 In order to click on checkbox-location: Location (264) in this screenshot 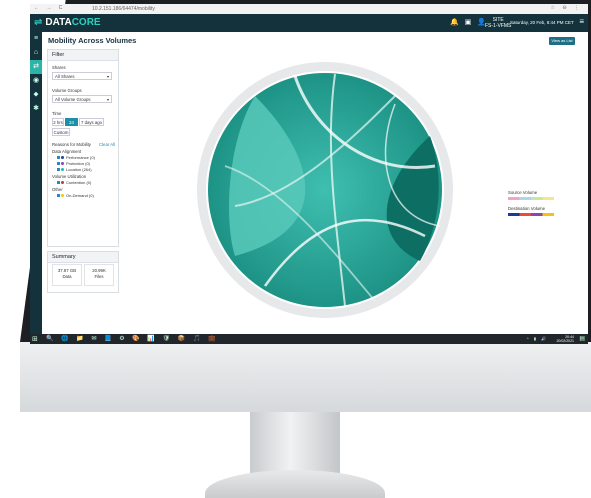, I will do `click(74, 169)`.